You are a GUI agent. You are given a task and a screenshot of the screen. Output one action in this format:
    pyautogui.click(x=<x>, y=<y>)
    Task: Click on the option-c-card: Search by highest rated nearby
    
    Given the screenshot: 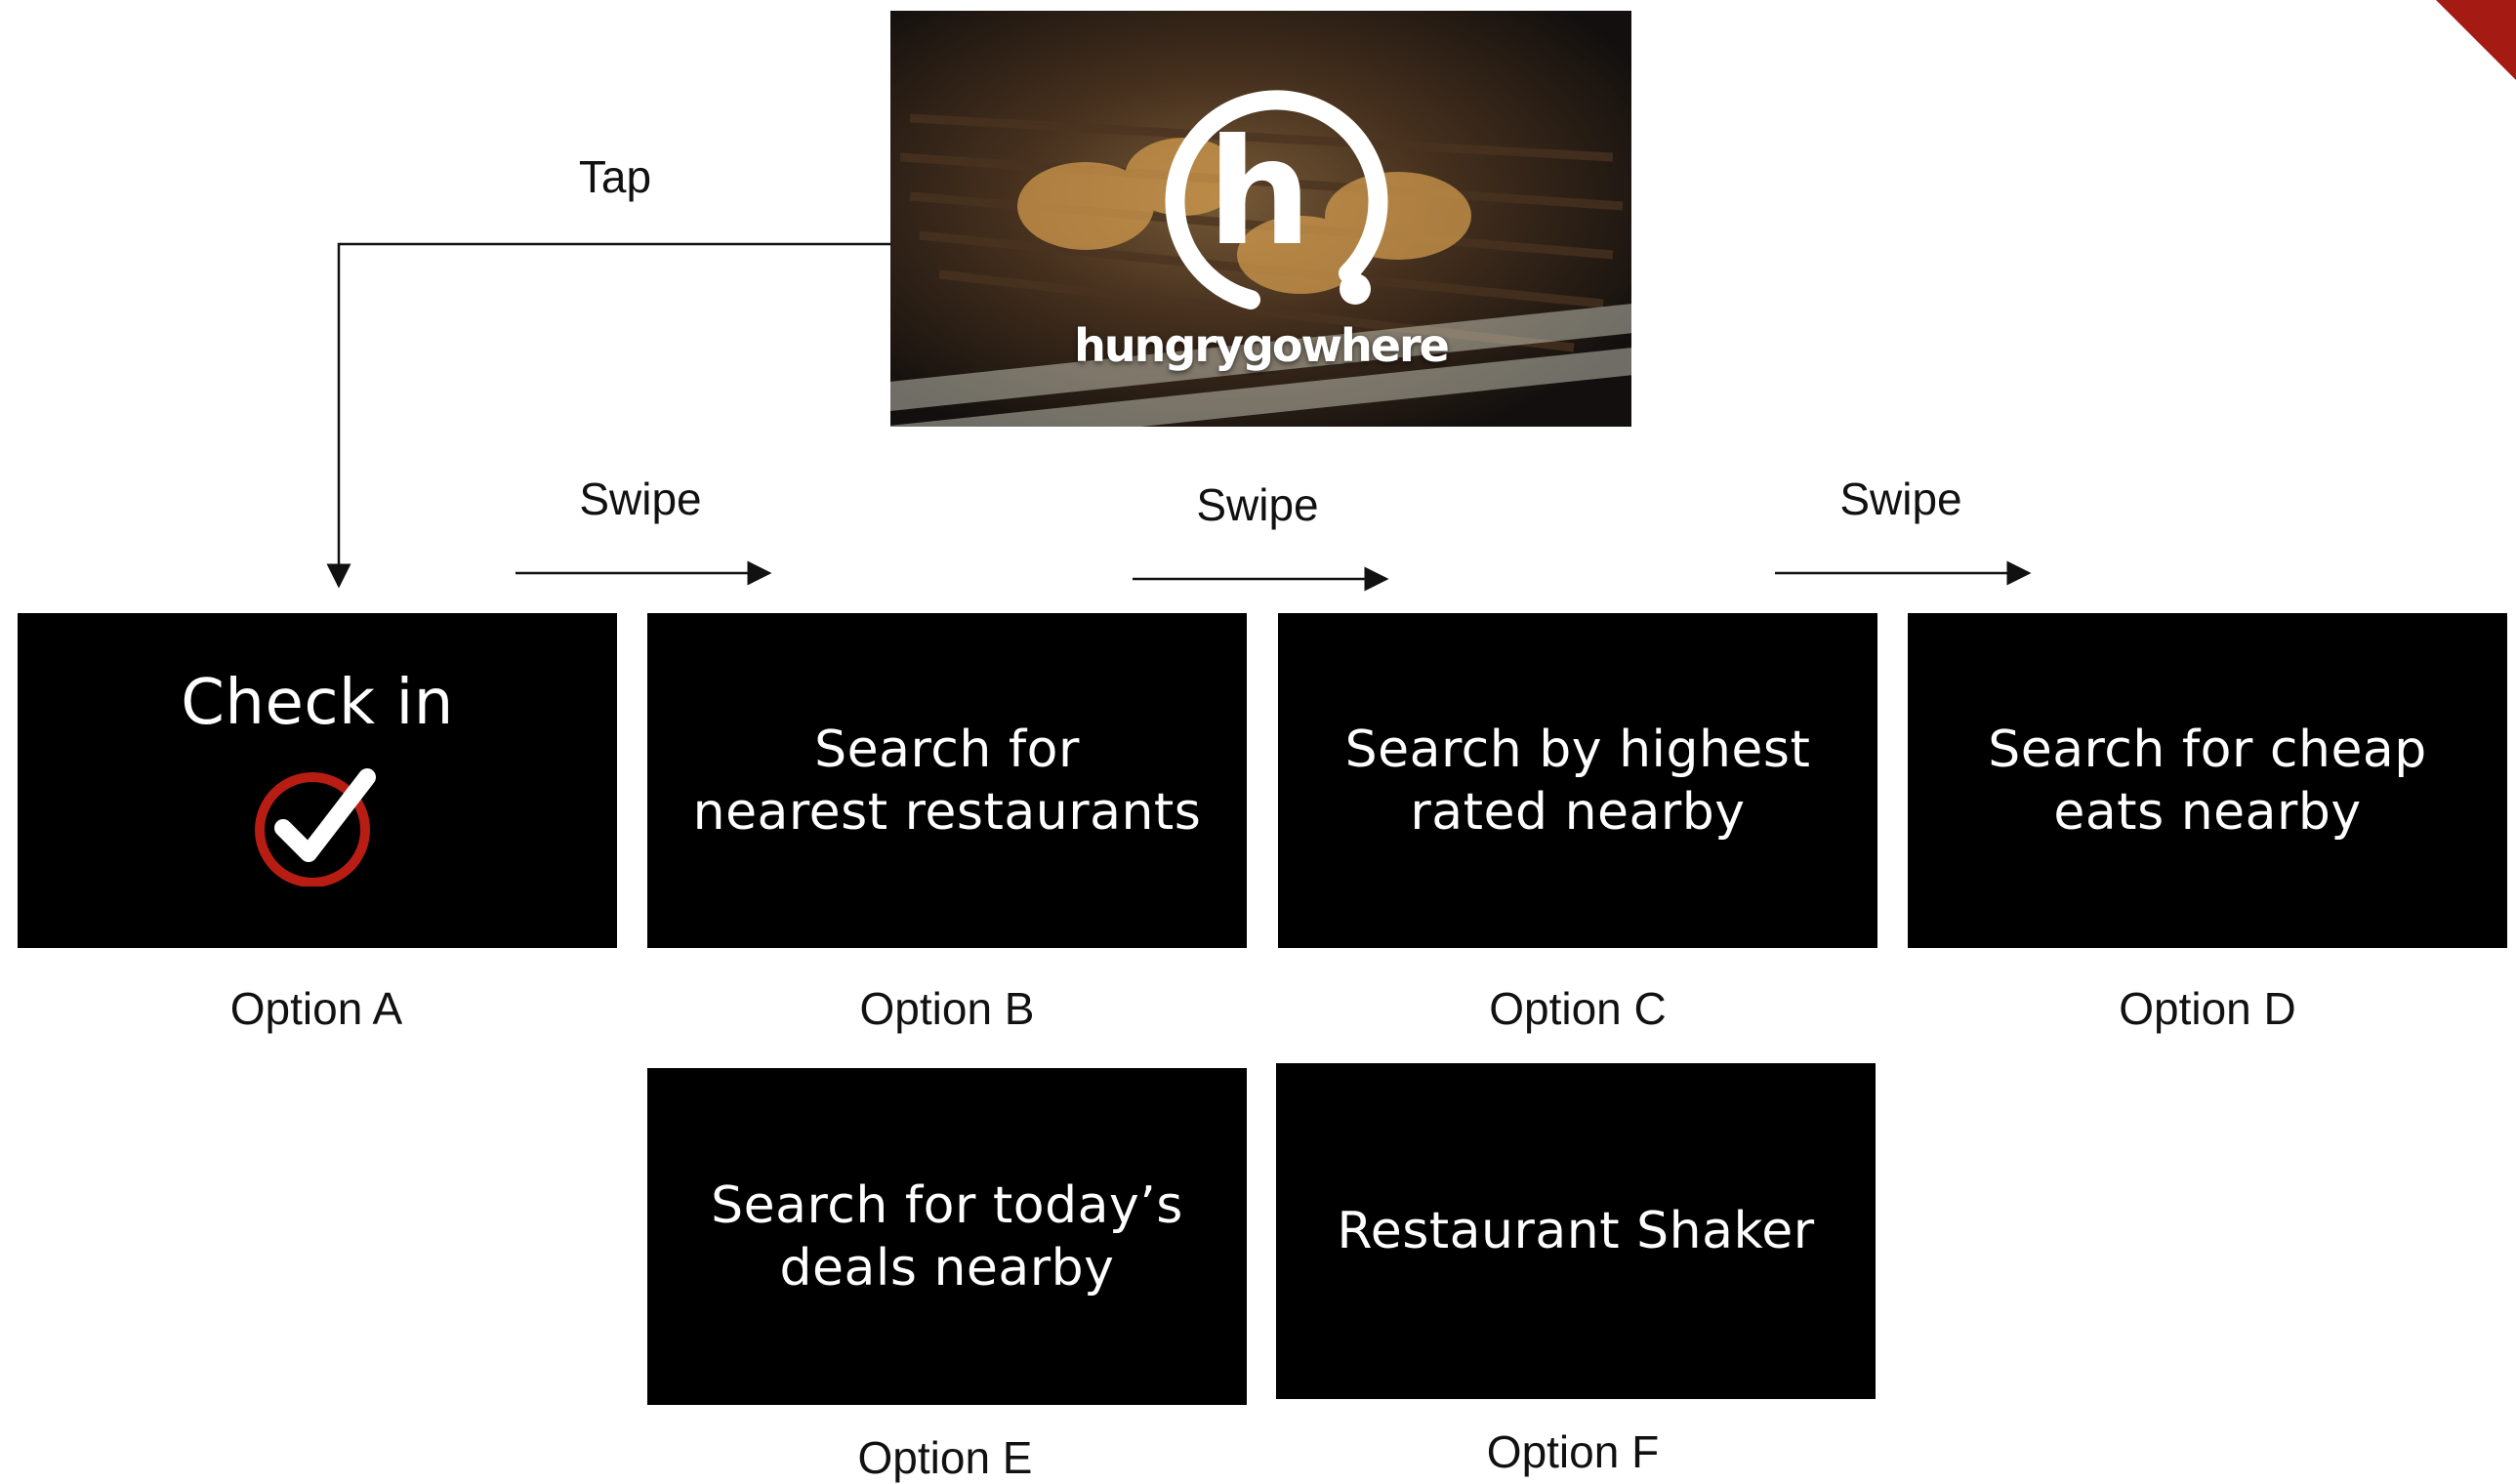 What is the action you would take?
    pyautogui.click(x=1577, y=781)
    